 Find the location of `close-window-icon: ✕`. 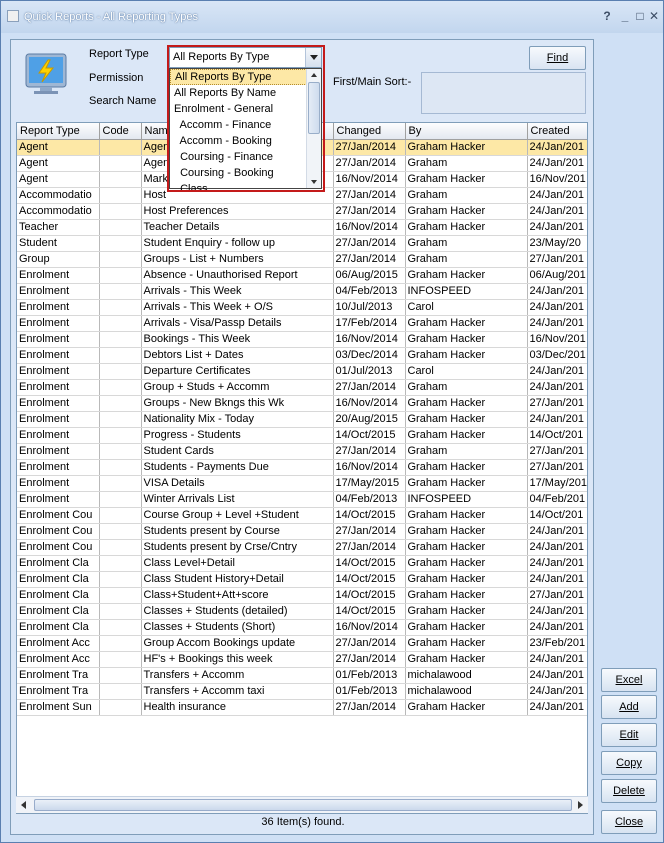

close-window-icon: ✕ is located at coordinates (654, 16).